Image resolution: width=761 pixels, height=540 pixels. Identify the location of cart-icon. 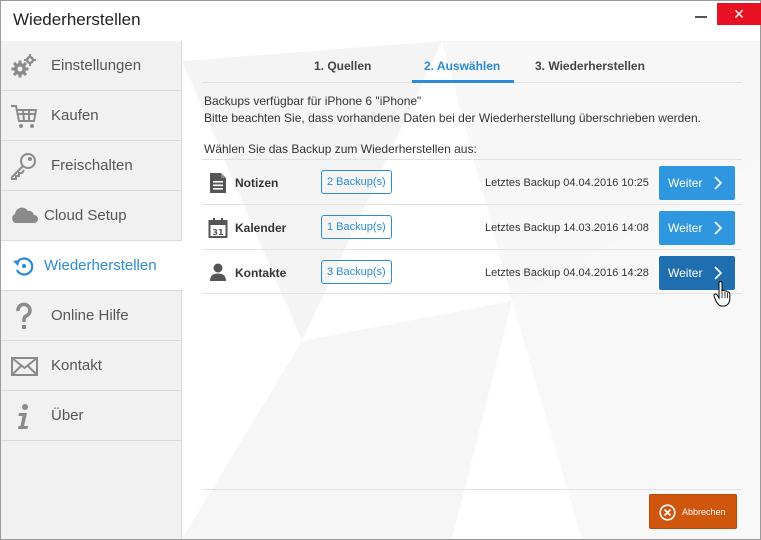
(24, 116).